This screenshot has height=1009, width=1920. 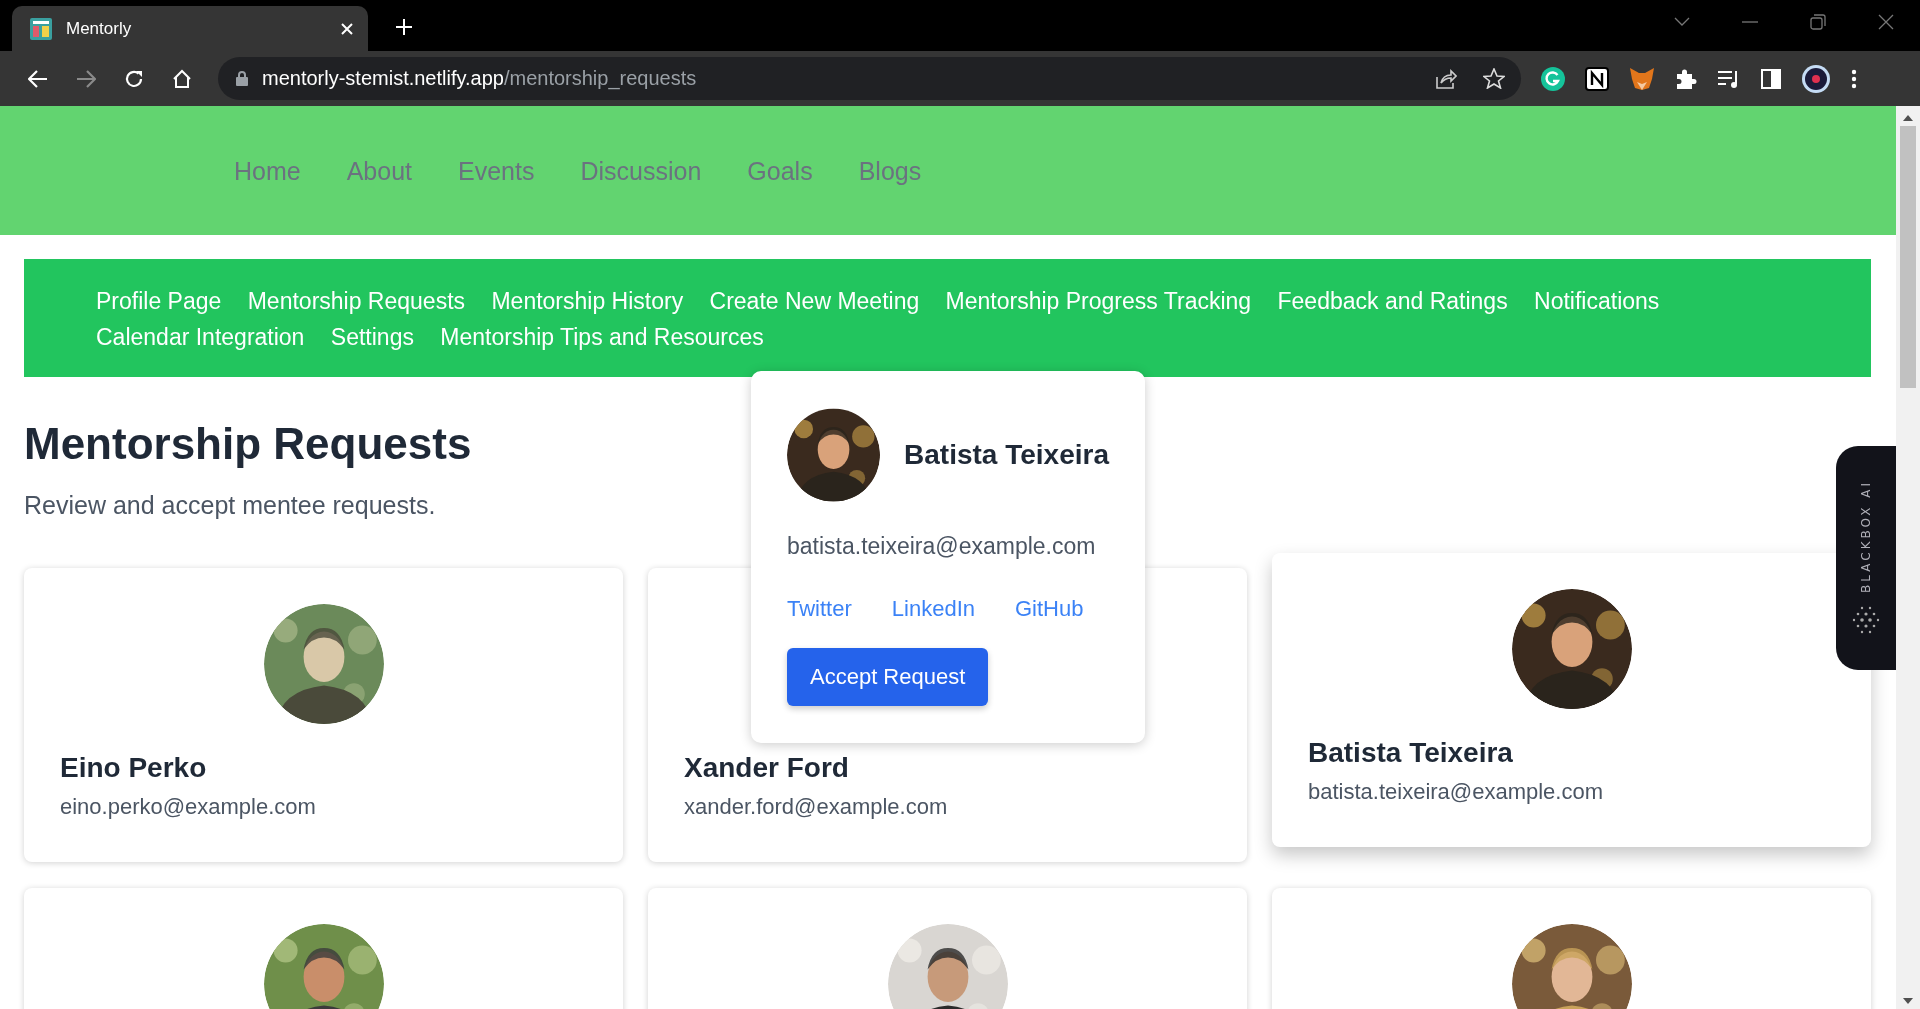 I want to click on puzzle-icon, so click(x=1686, y=78).